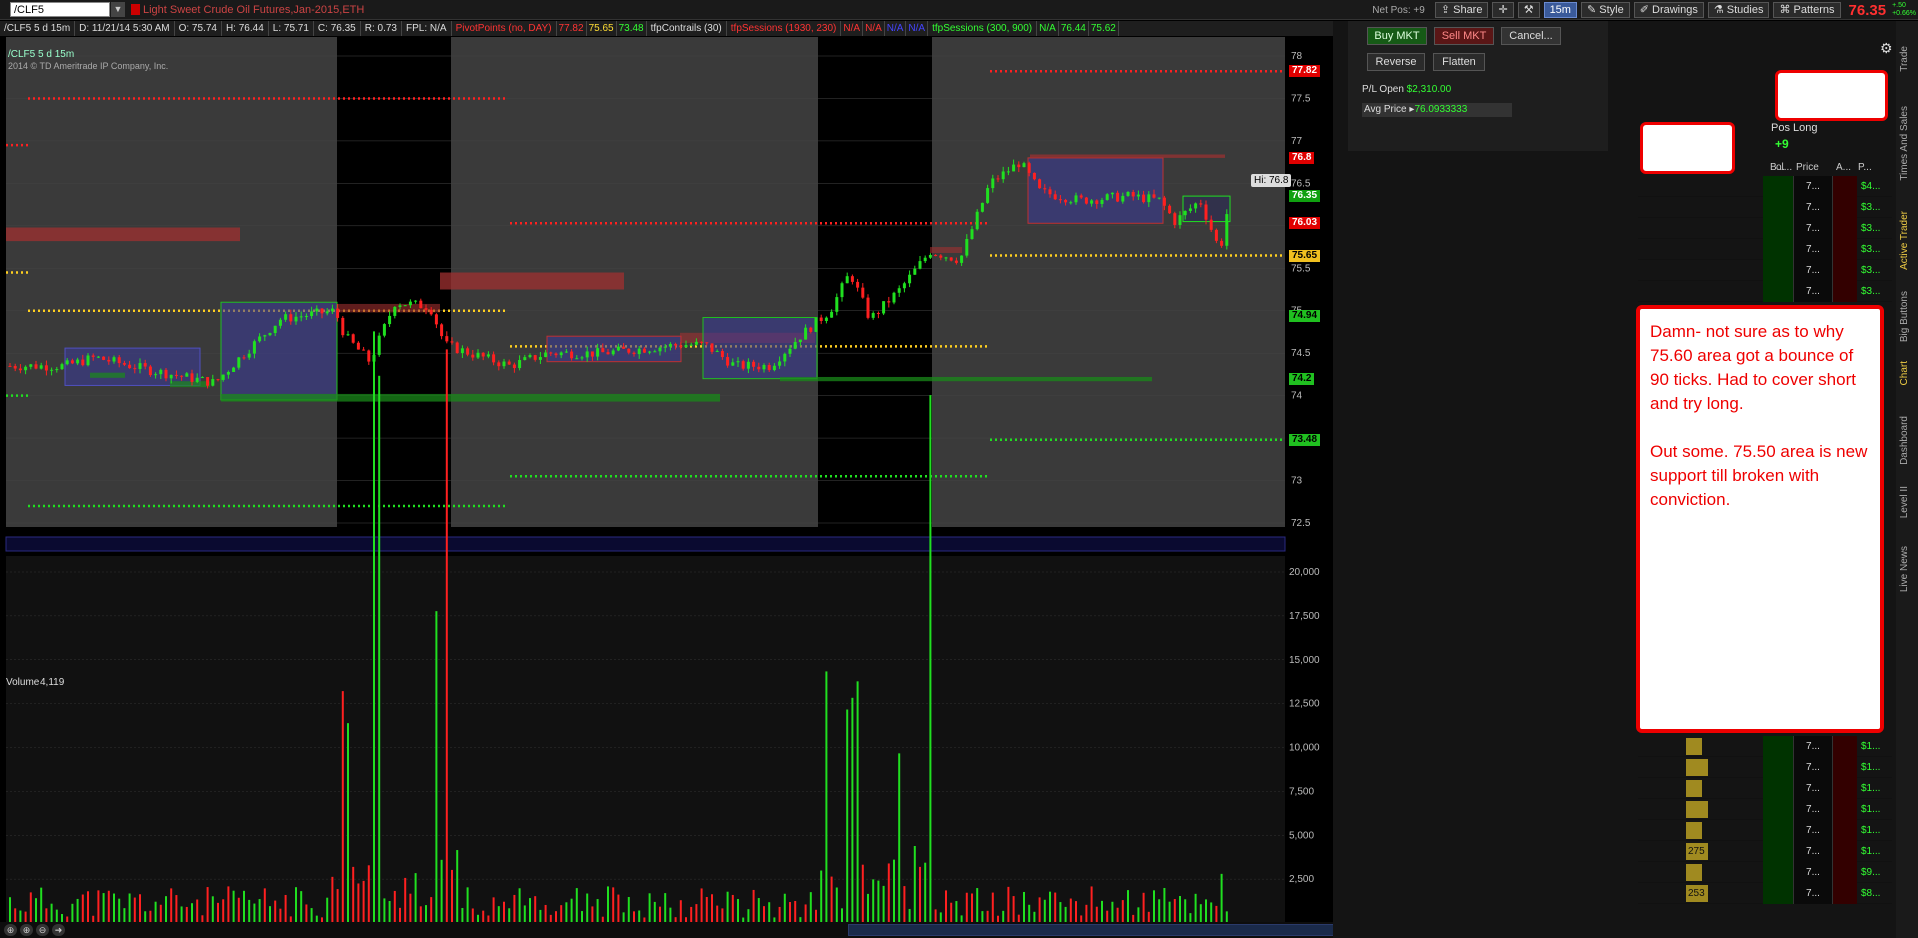 This screenshot has height=938, width=1918. What do you see at coordinates (1461, 10) in the screenshot?
I see `share-button: ⇪ Share` at bounding box center [1461, 10].